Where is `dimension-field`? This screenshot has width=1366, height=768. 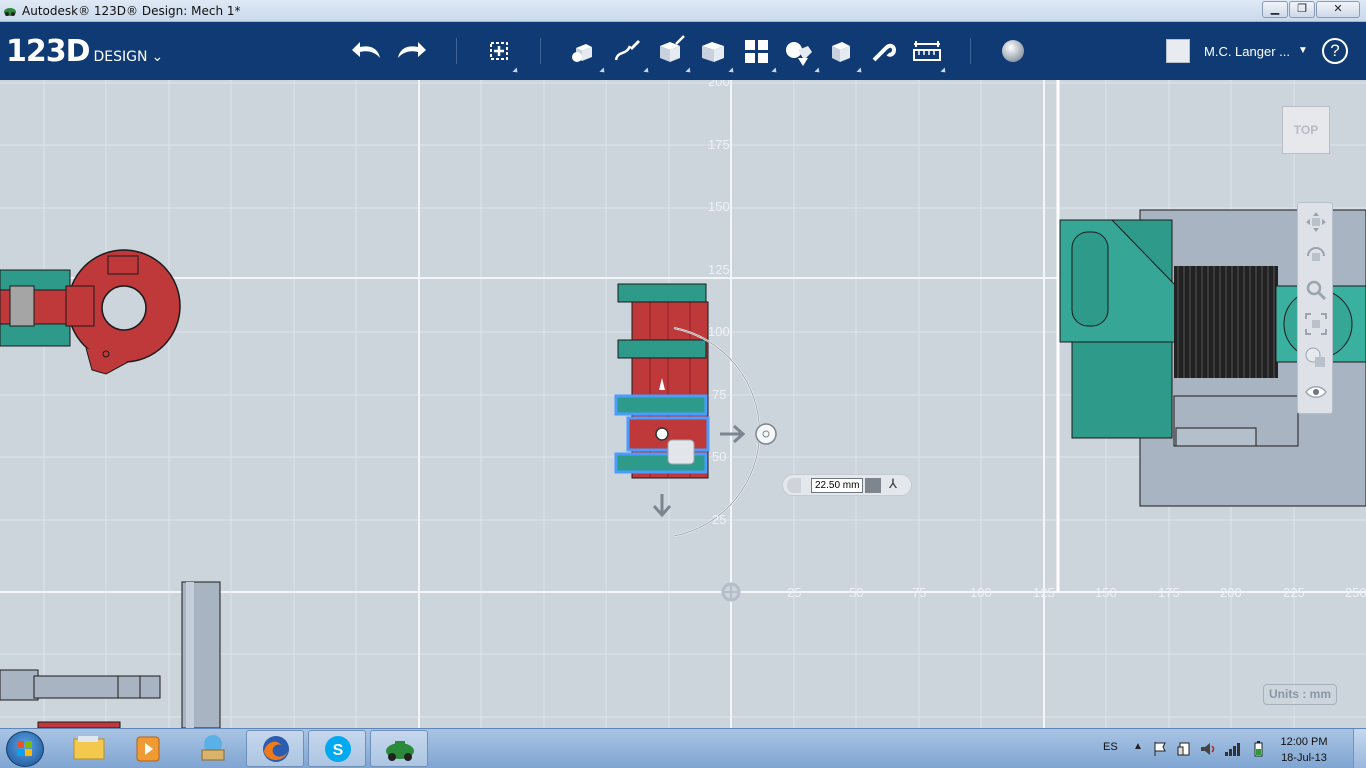
dimension-field is located at coordinates (837, 485).